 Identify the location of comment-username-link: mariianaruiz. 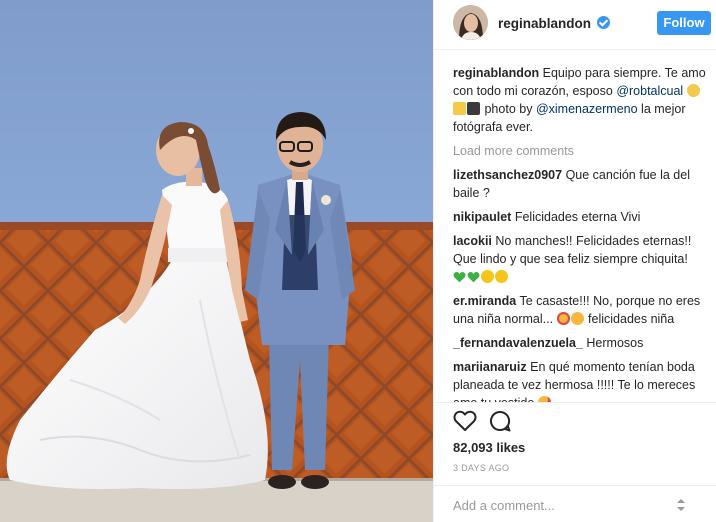
(490, 367).